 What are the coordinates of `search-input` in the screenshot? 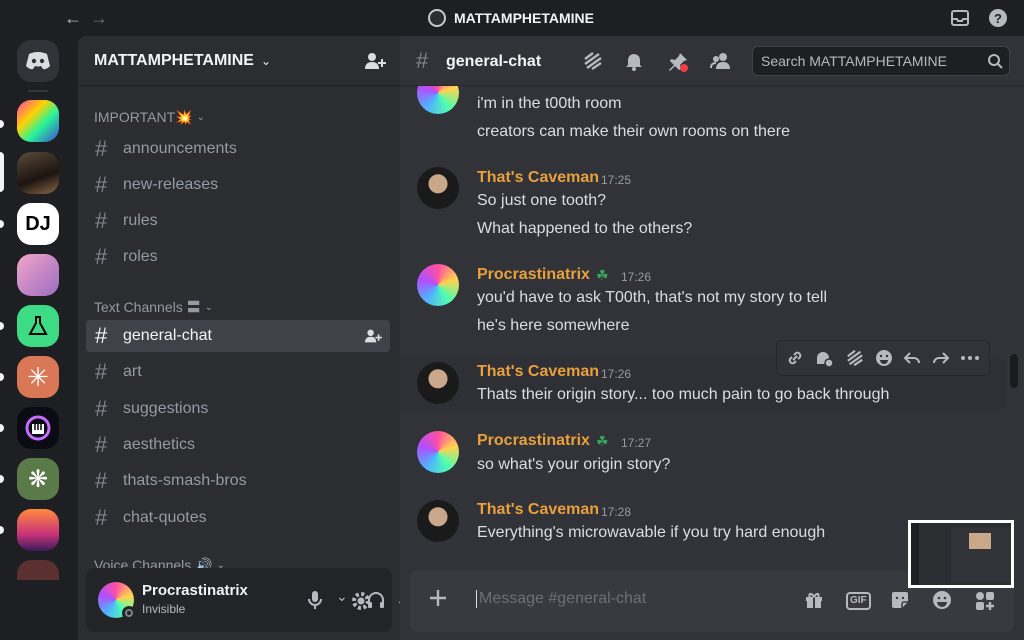 It's located at (871, 61).